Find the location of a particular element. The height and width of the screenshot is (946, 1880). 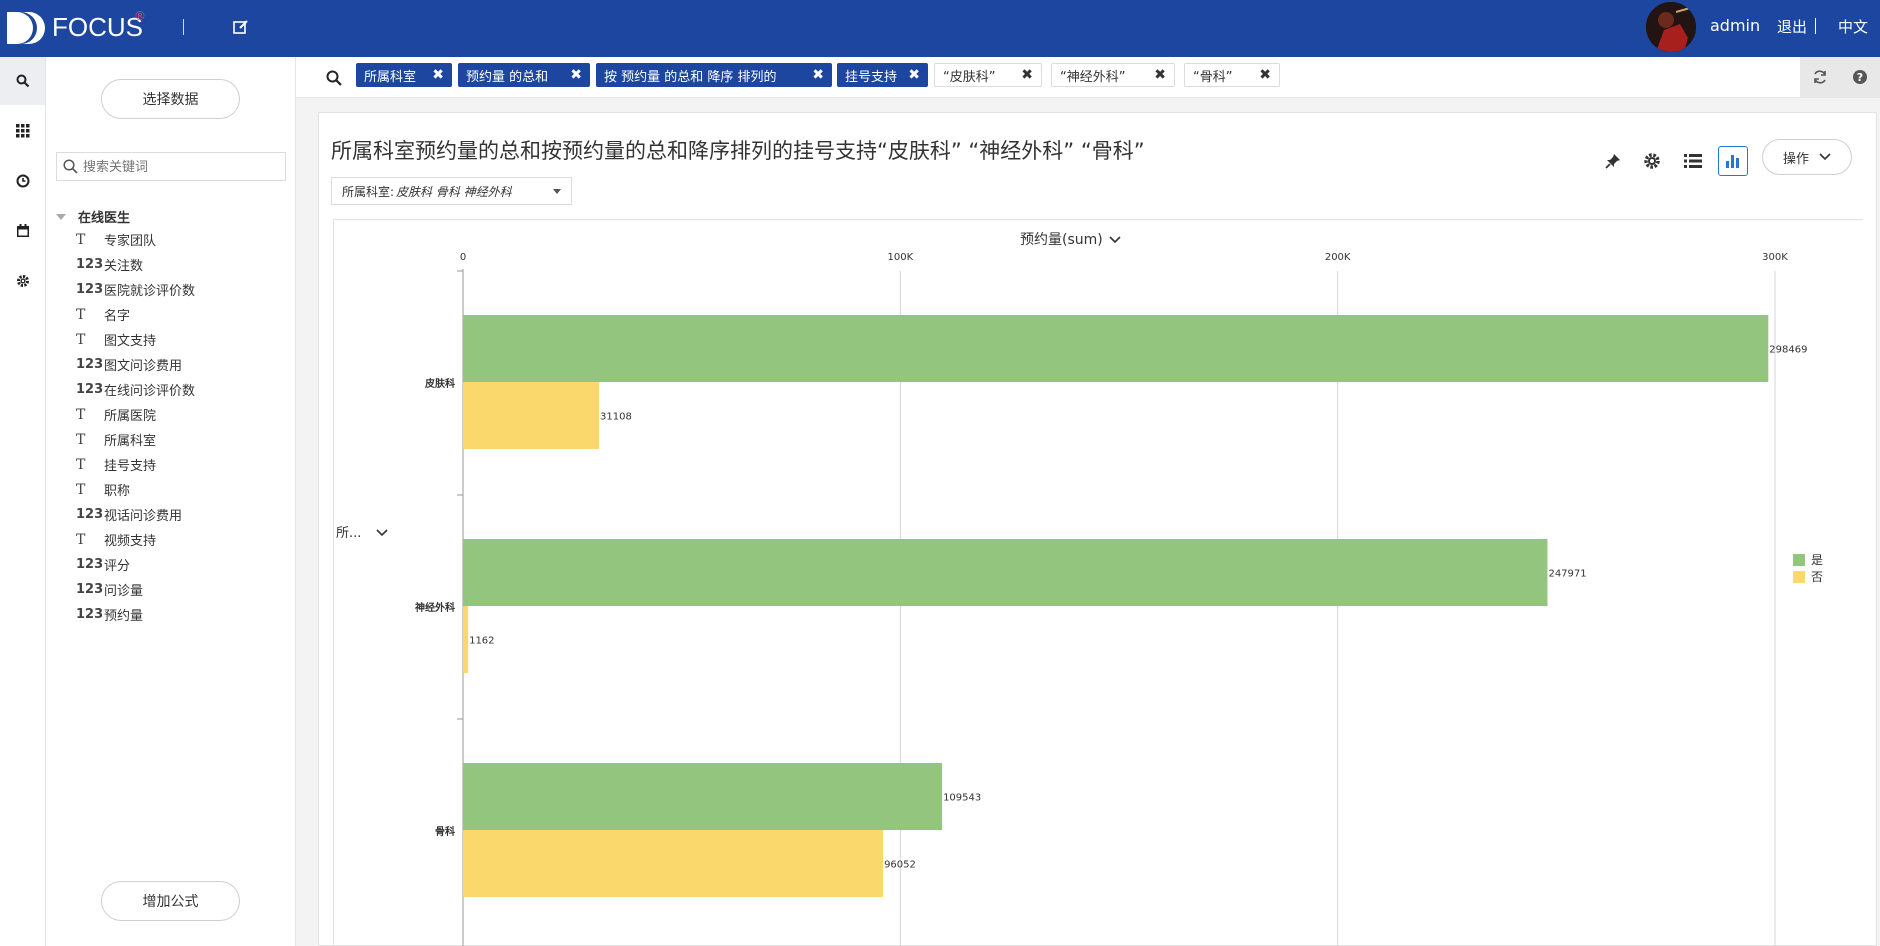

rail-history is located at coordinates (22, 181).